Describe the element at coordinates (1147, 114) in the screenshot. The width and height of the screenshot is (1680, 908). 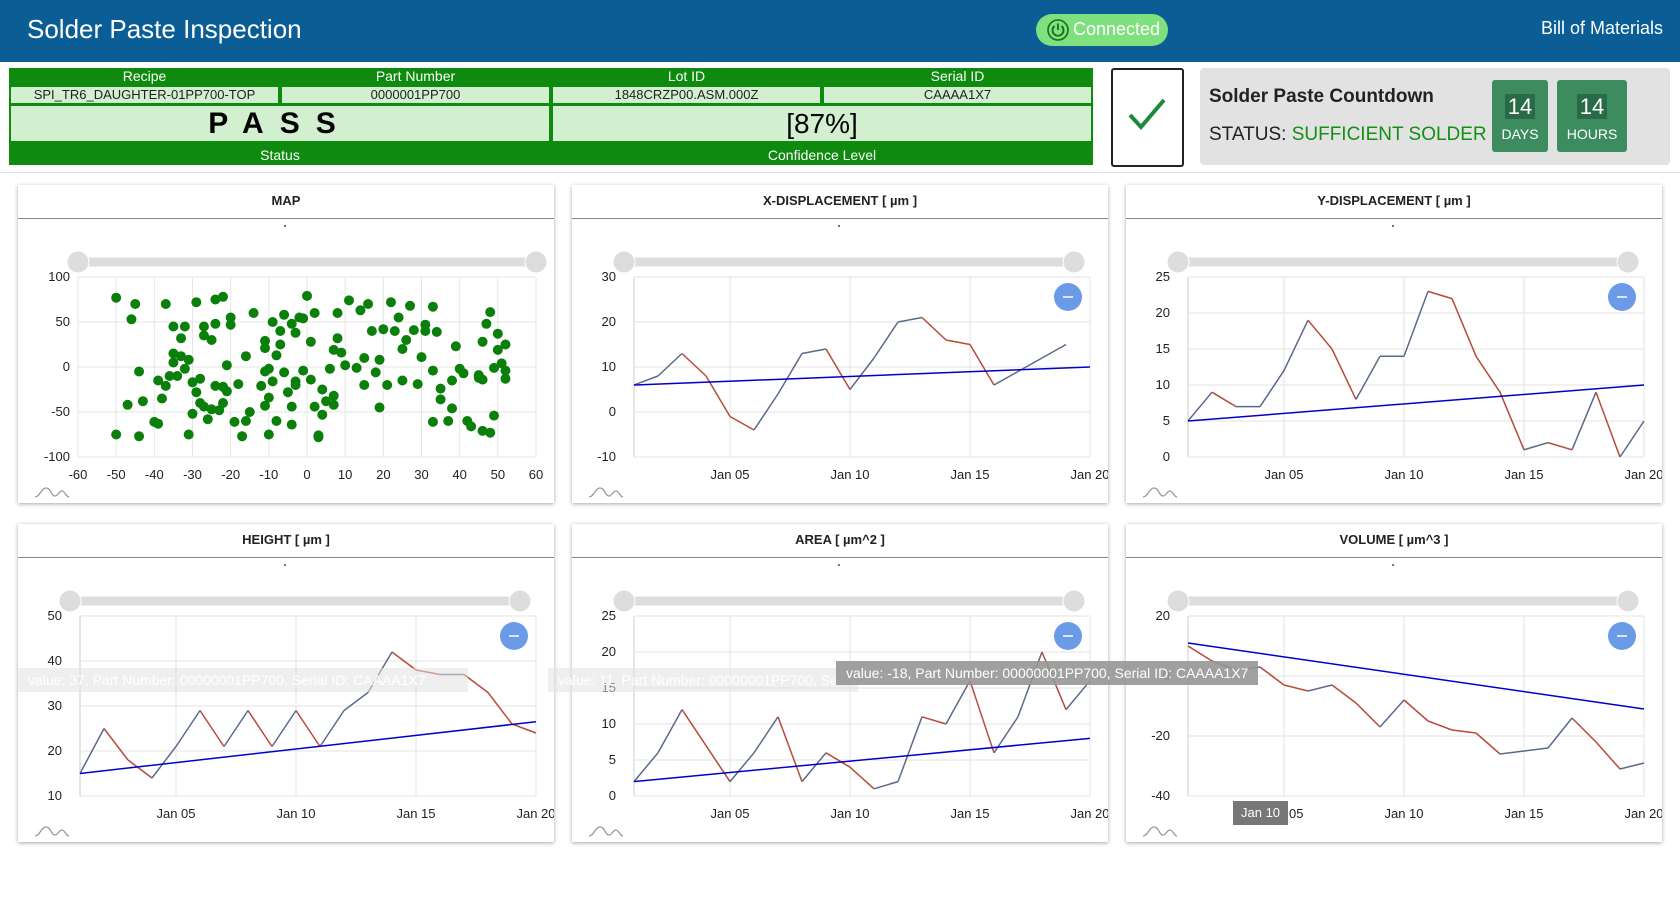
I see `checkmark-icon` at that location.